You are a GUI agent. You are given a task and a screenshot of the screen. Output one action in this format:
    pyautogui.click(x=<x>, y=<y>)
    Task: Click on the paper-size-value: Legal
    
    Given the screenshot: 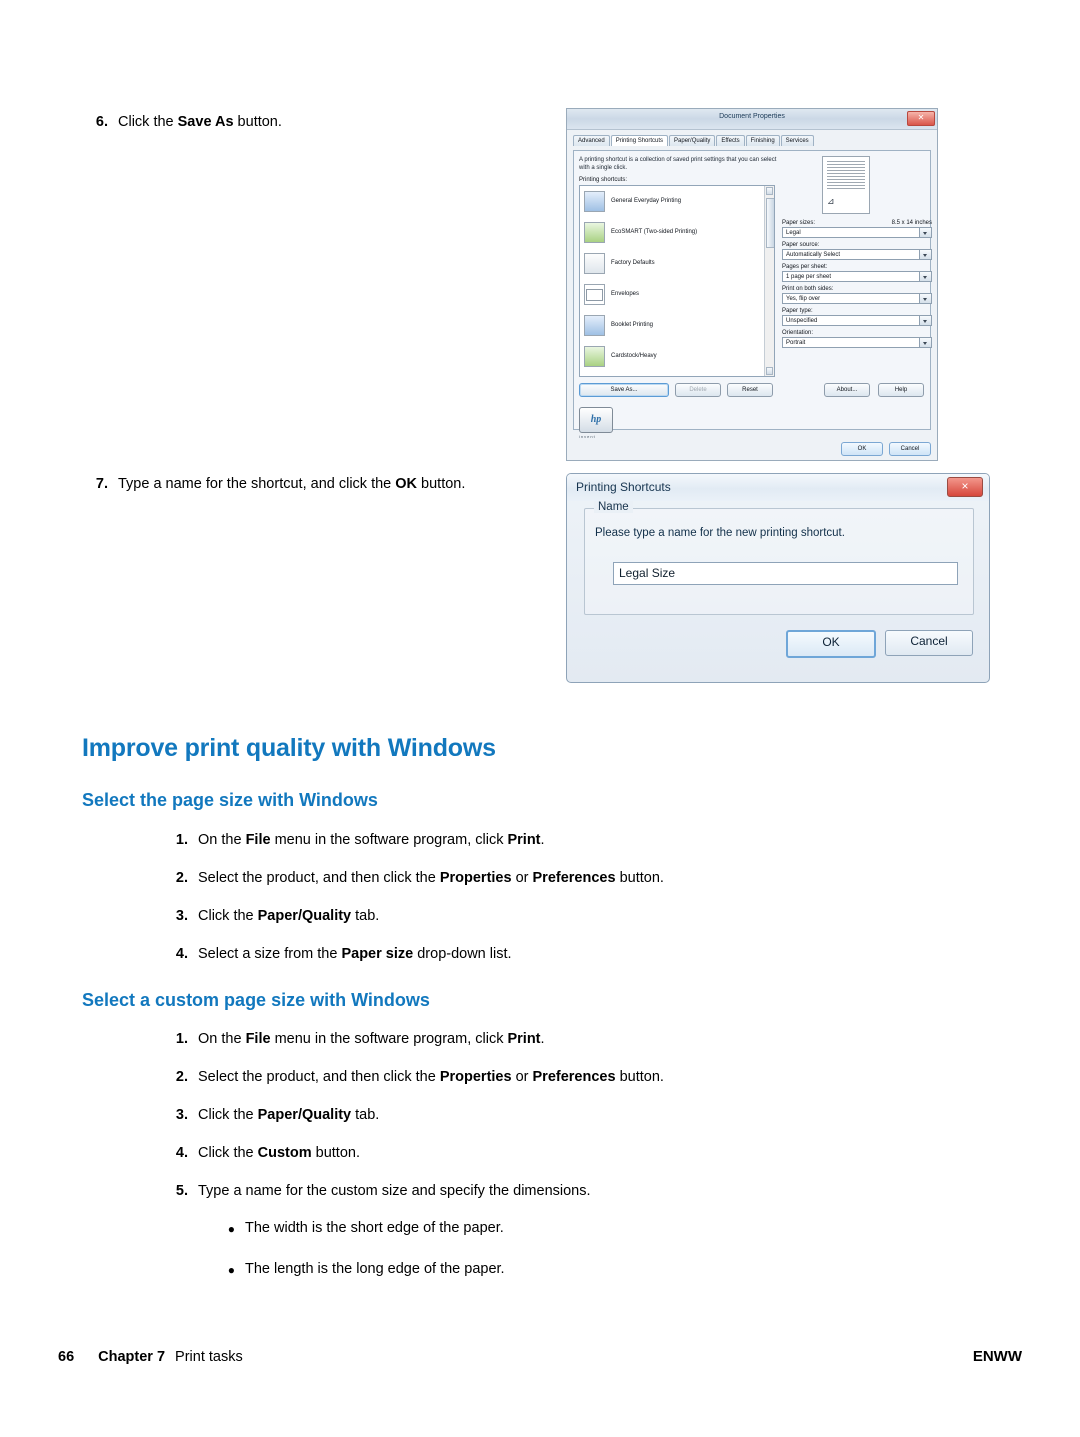 What is the action you would take?
    pyautogui.click(x=793, y=233)
    